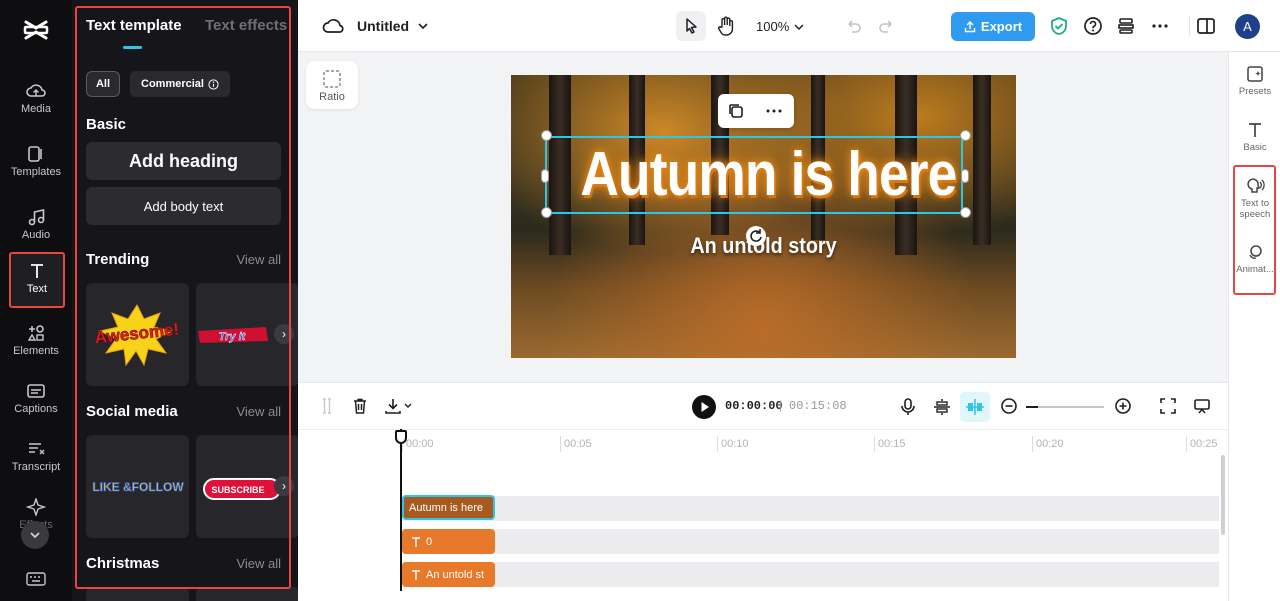 This screenshot has height=601, width=1280. I want to click on microphone-icon, so click(908, 407).